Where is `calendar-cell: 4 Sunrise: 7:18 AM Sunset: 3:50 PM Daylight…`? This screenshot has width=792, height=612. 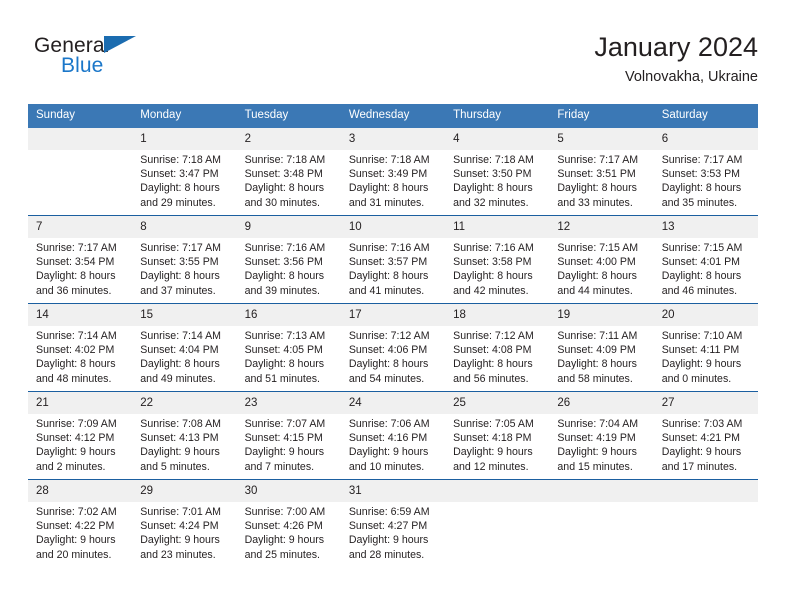
calendar-cell: 4 Sunrise: 7:18 AM Sunset: 3:50 PM Daylight… is located at coordinates (497, 172).